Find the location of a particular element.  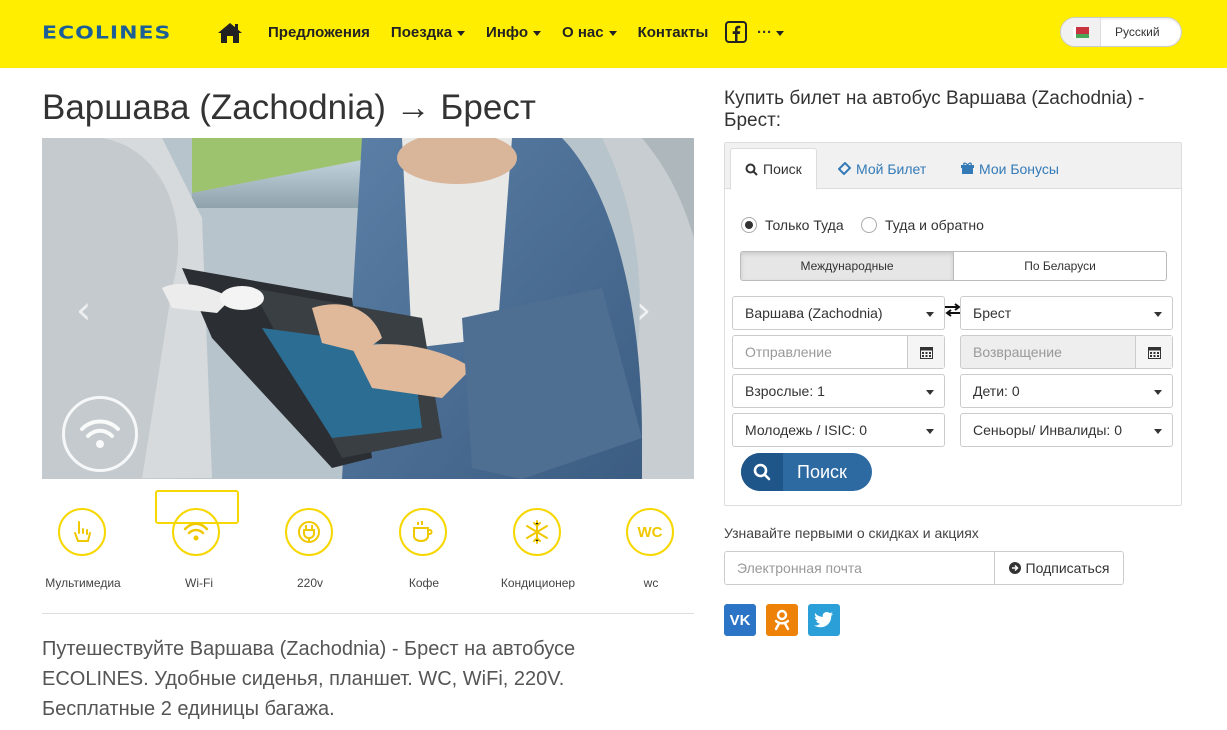

nav-offers: Предложения is located at coordinates (319, 32).